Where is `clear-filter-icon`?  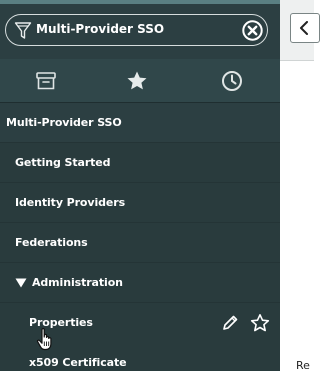
clear-filter-icon is located at coordinates (252, 30).